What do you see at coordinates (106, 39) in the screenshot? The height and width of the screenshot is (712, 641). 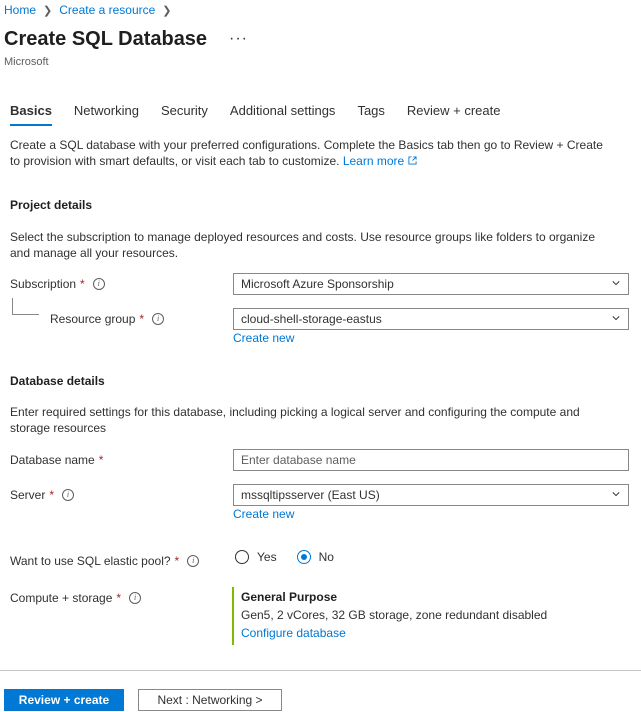 I see `page-title: Create SQL Database` at bounding box center [106, 39].